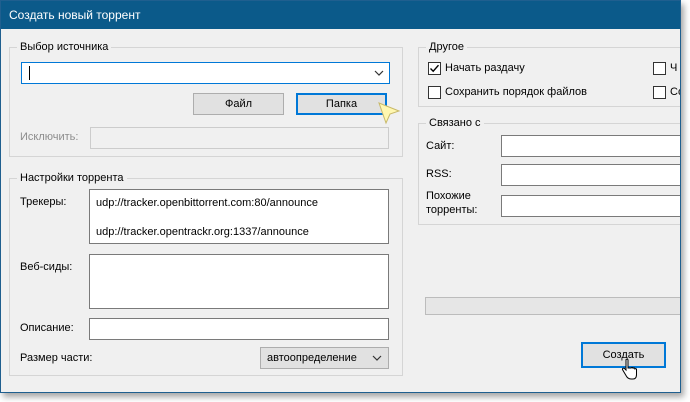 This screenshot has width=690, height=402. What do you see at coordinates (75, 15) in the screenshot?
I see `window-title: Создать новый торрент` at bounding box center [75, 15].